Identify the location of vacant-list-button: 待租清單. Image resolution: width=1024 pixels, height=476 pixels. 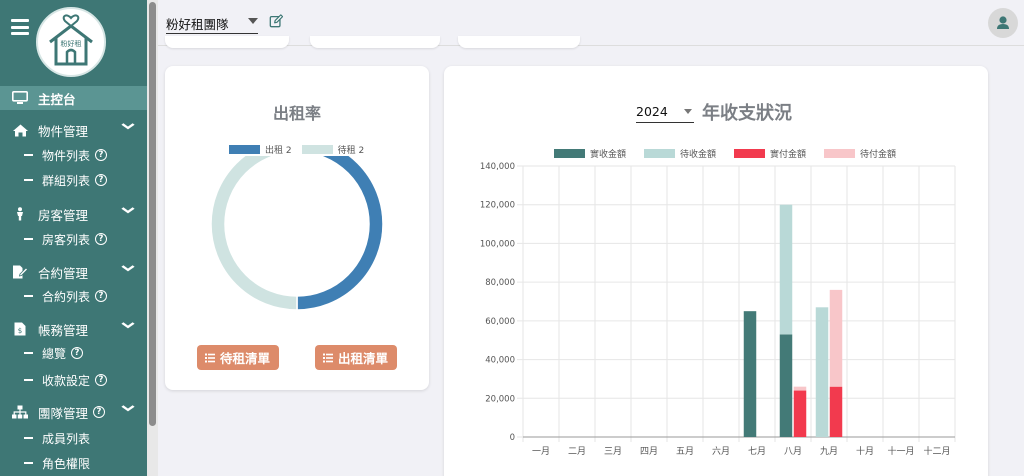
(238, 357).